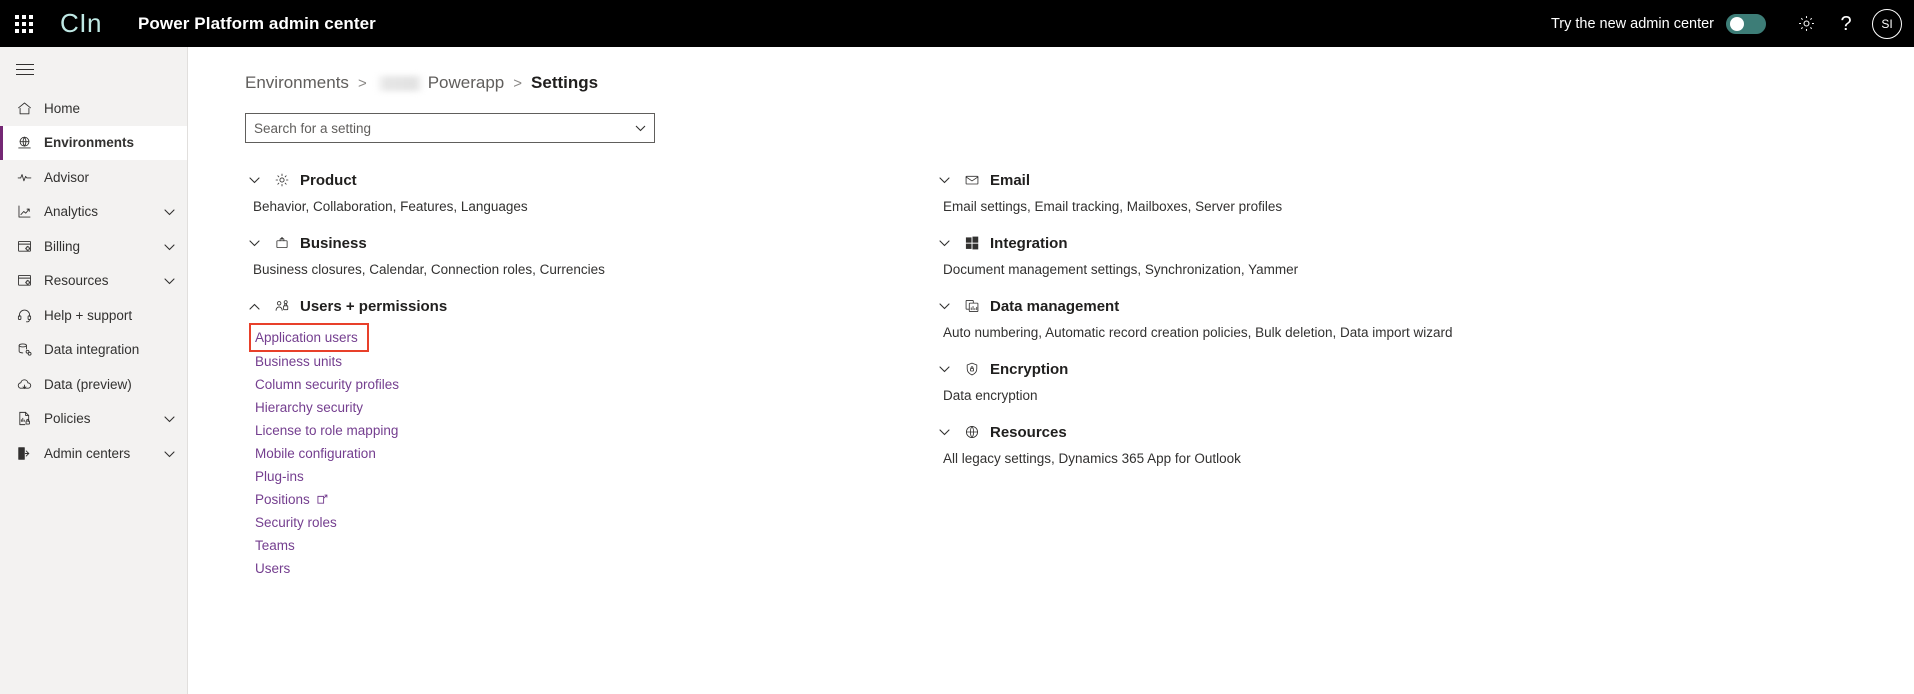 The width and height of the screenshot is (1914, 694). I want to click on sidebar-item-billing: Billing, so click(93, 246).